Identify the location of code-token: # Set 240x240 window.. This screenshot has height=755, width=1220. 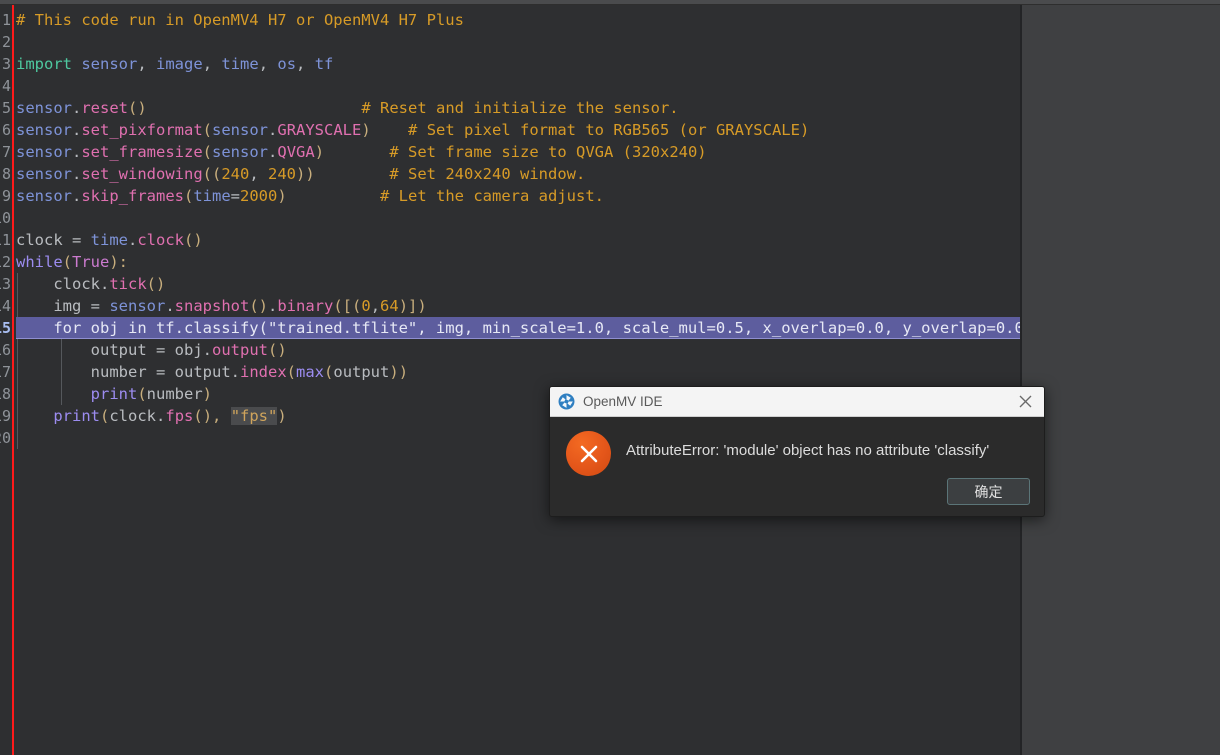
(487, 174).